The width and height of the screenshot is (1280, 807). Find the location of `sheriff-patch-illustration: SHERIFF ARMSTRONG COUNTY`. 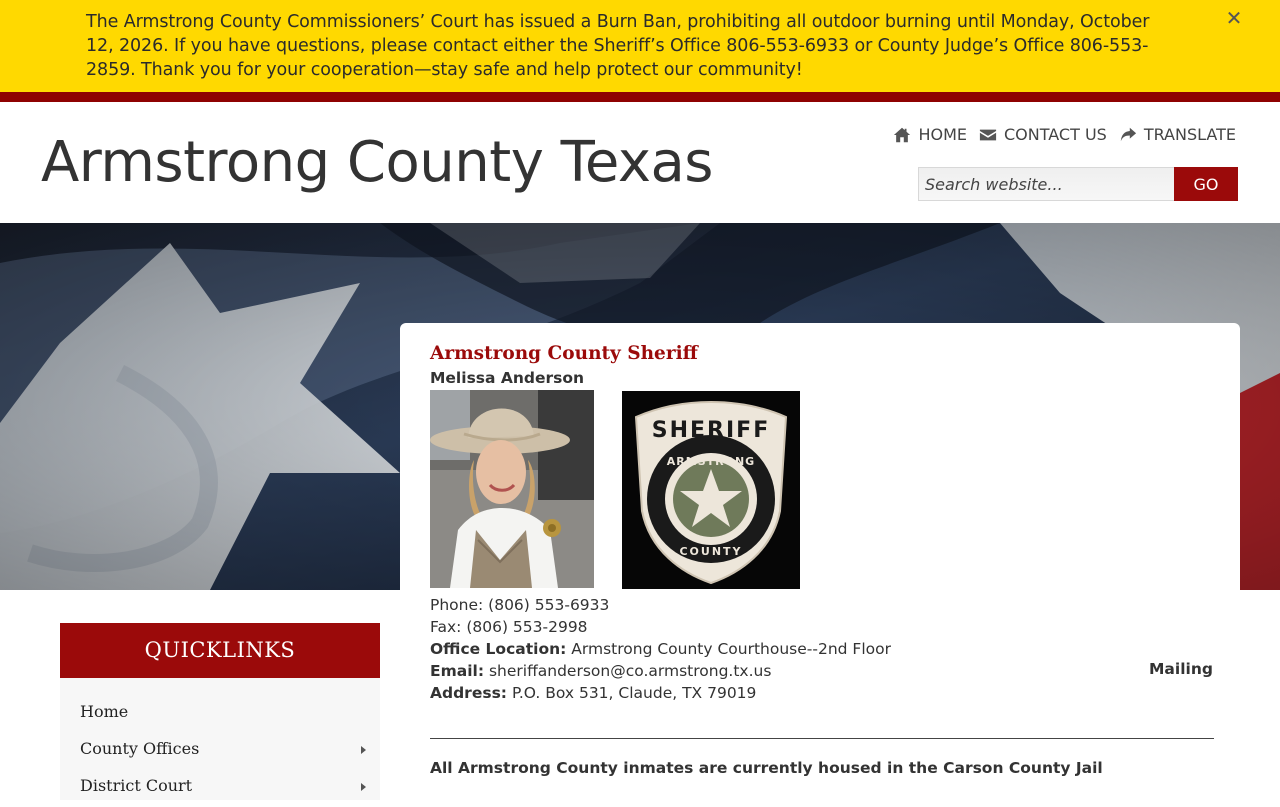

sheriff-patch-illustration: SHERIFF ARMSTRONG COUNTY is located at coordinates (711, 490).